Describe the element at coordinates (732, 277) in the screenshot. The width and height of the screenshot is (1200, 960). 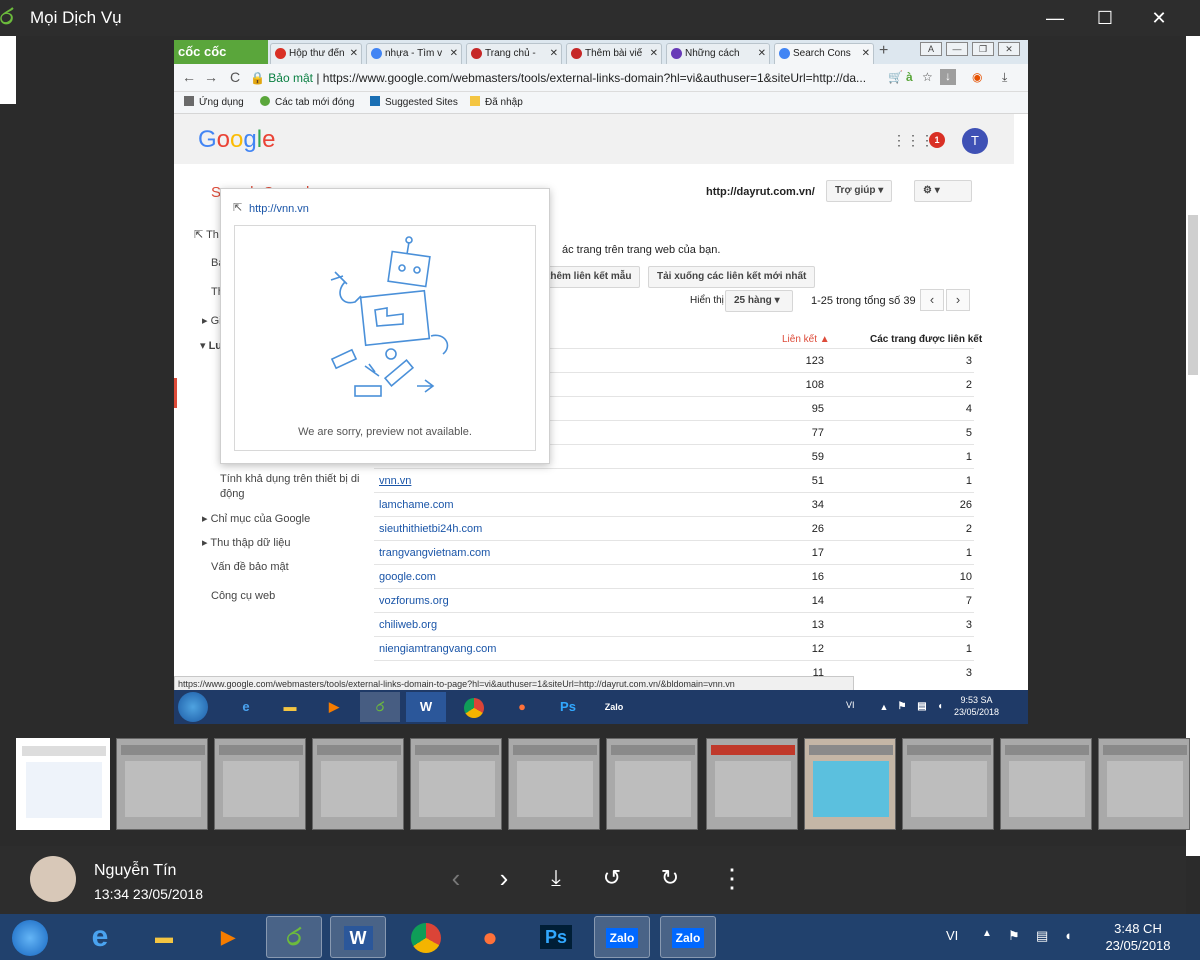
I see `download-latest-links-button: Tải xuống các liên kết mới nhất` at that location.